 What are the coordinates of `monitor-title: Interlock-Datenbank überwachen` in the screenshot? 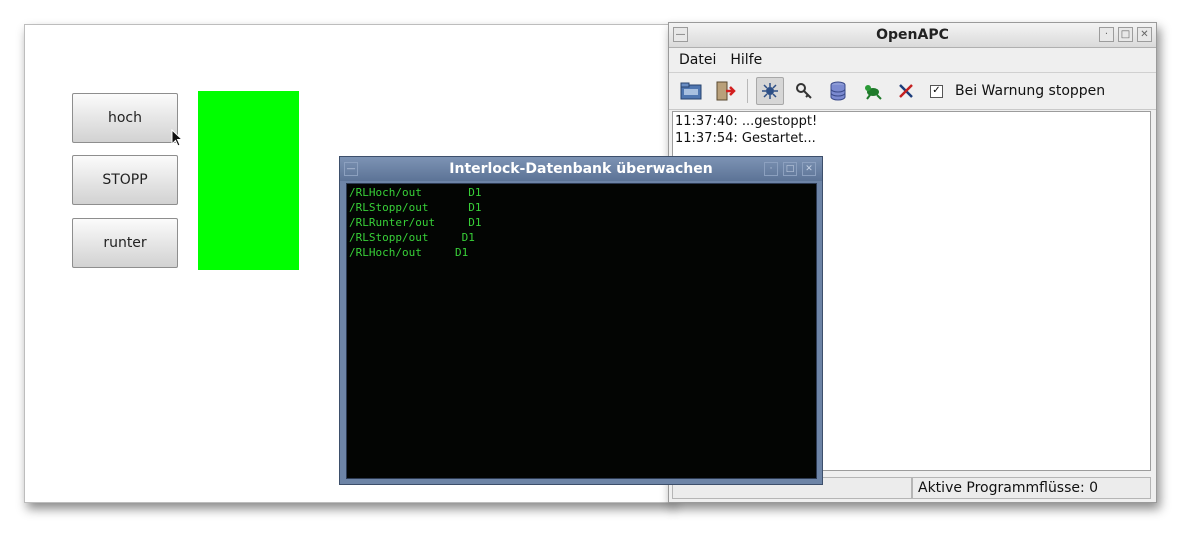 It's located at (581, 169).